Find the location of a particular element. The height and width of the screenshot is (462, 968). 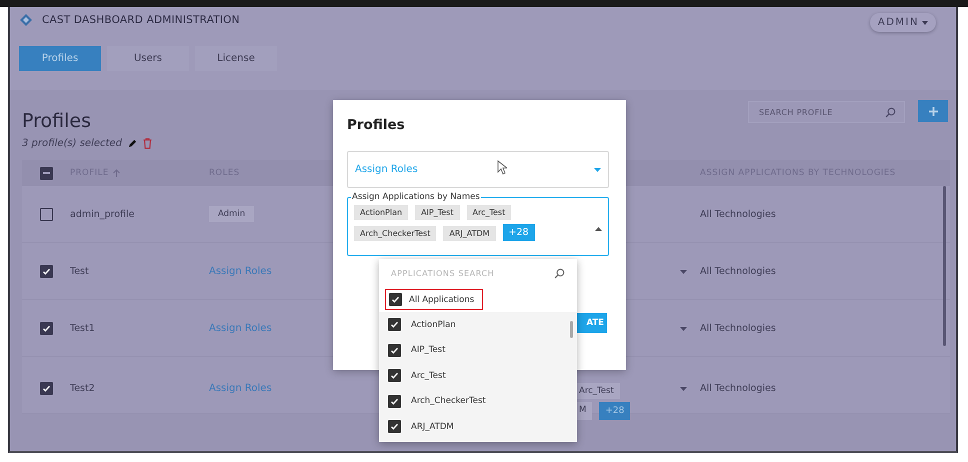

applications-search-input: APPLICATIONS SEARCH is located at coordinates (461, 273).